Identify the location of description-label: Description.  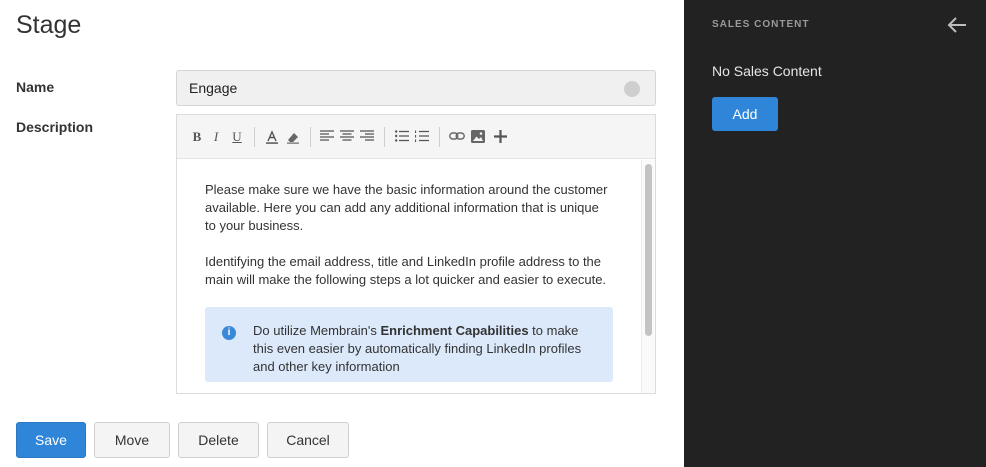
(55, 127).